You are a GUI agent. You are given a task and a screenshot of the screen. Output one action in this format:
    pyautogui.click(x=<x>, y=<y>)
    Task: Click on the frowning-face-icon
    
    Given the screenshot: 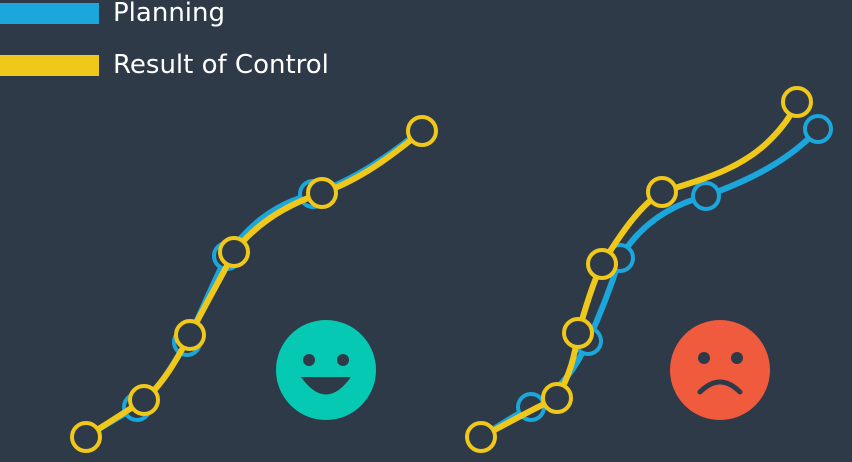 What is the action you would take?
    pyautogui.click(x=720, y=370)
    